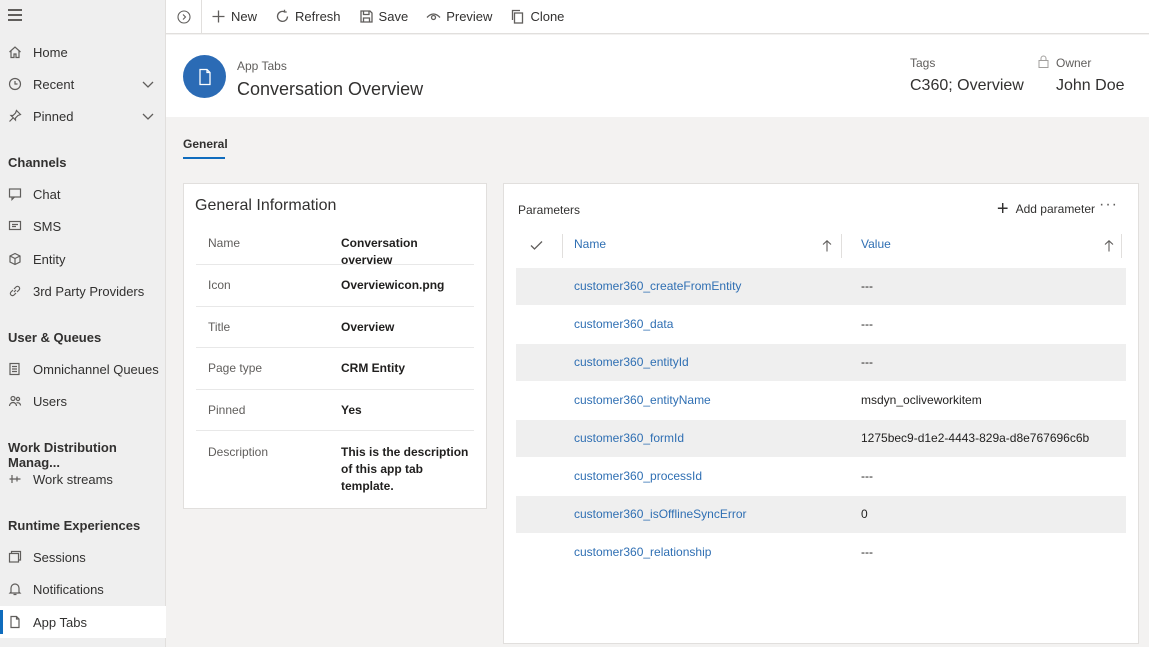  Describe the element at coordinates (406, 285) in the screenshot. I see `field-value: Overviewicon.png` at that location.